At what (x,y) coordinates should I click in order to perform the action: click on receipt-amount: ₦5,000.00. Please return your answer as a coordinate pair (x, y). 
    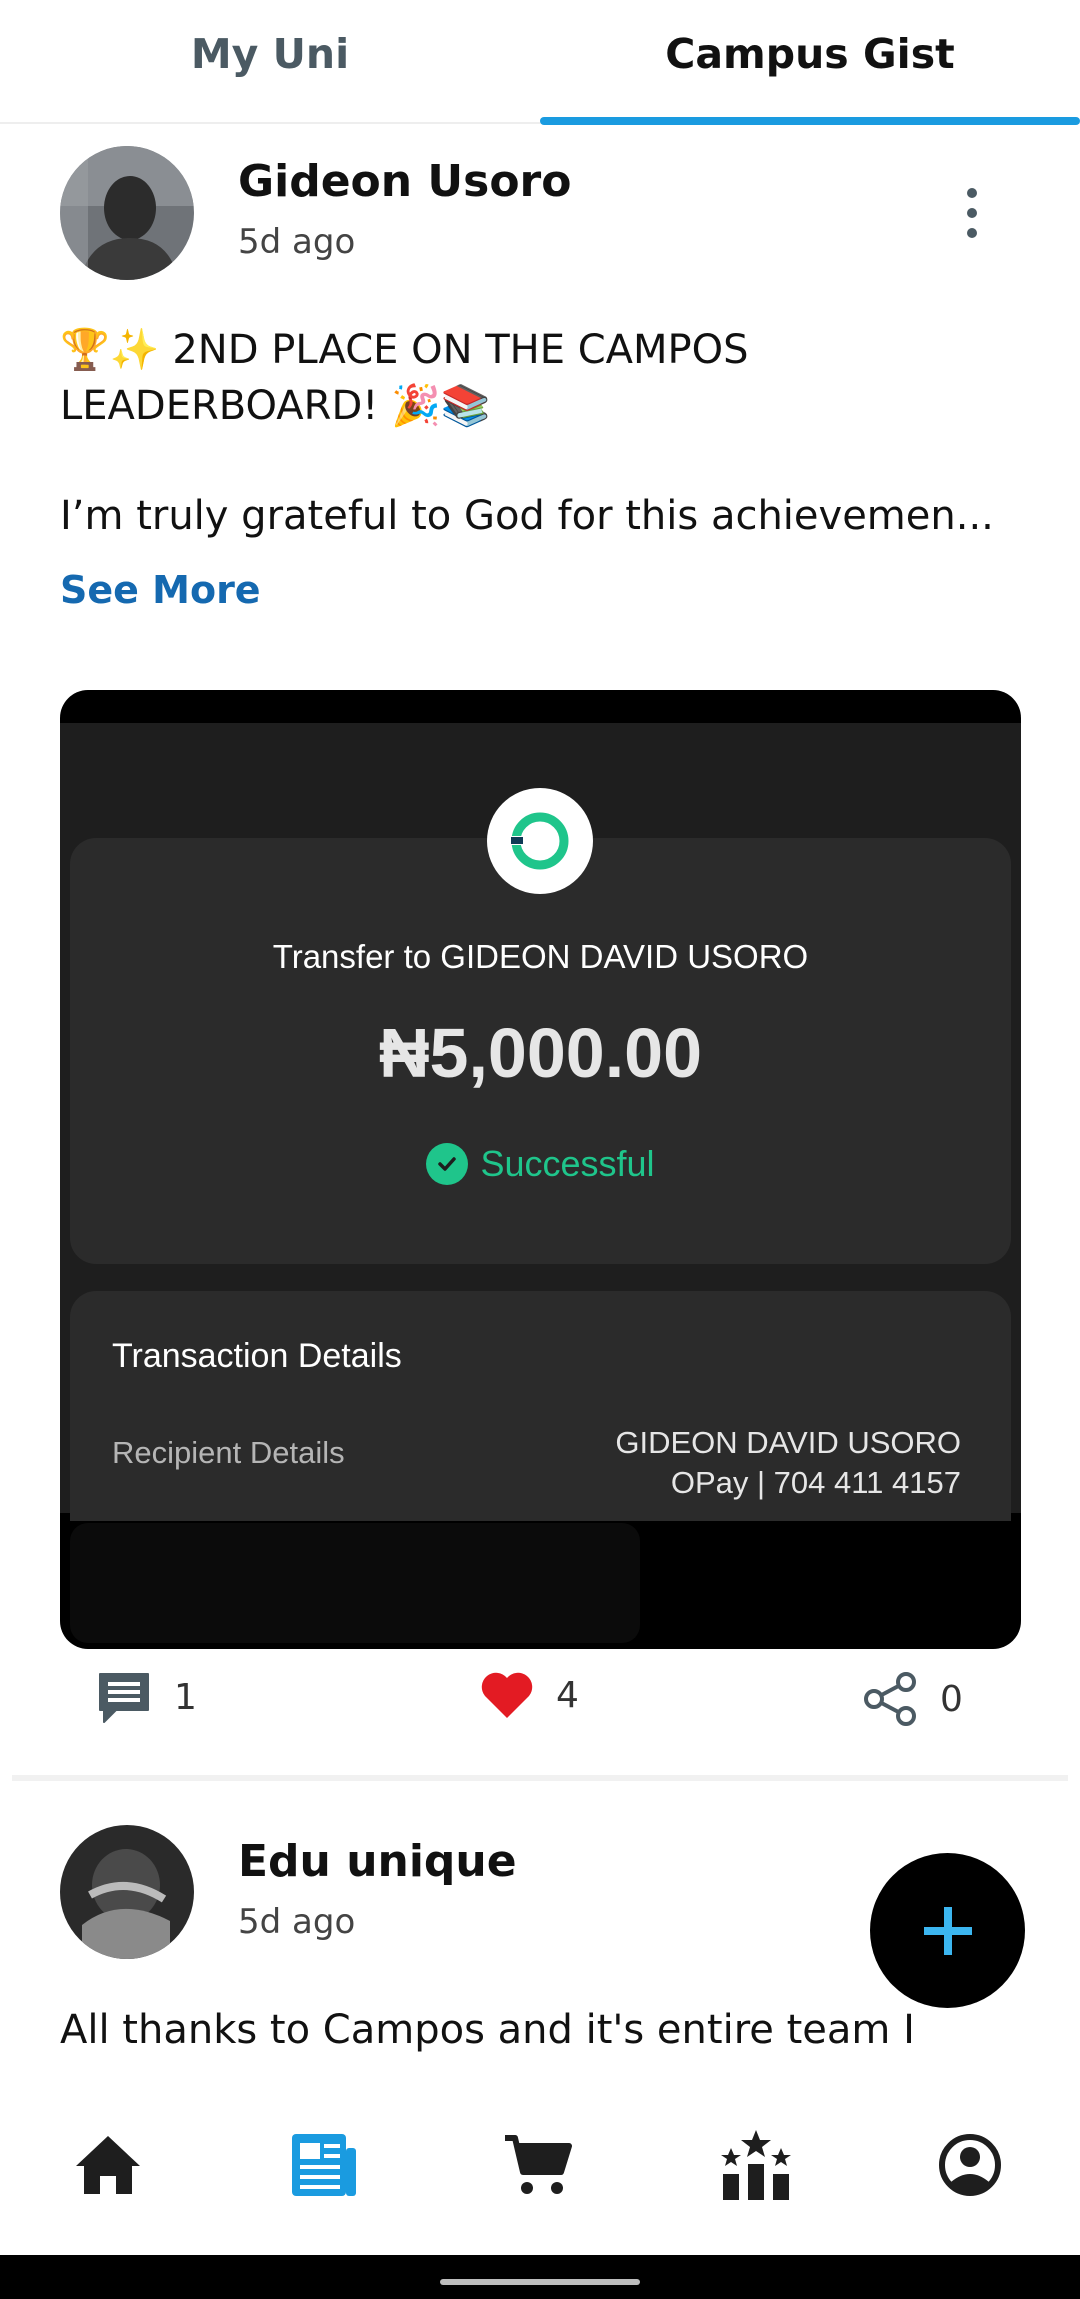
    Looking at the image, I should click on (540, 1053).